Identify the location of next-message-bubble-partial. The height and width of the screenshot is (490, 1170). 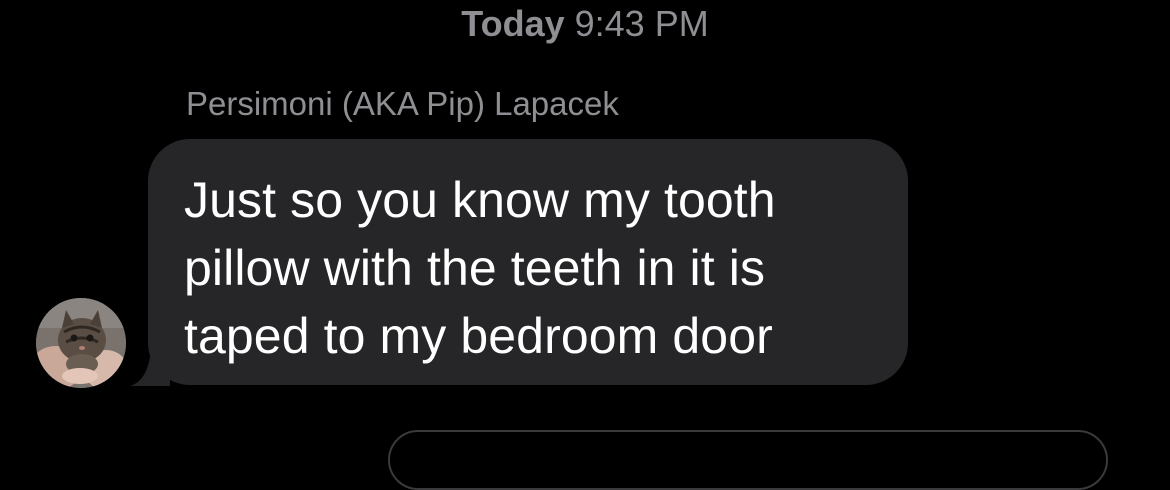
(748, 460).